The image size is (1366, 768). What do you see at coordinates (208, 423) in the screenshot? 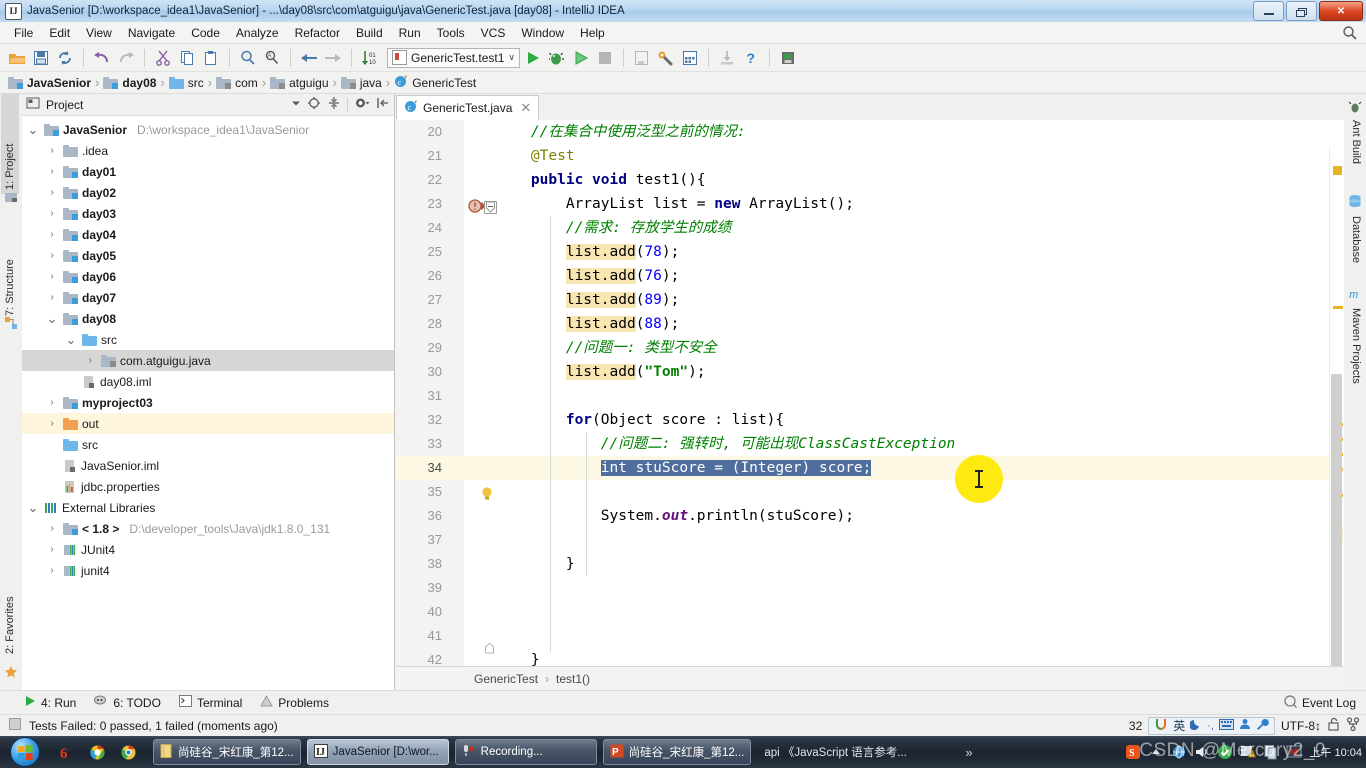
I see `tree-node-out: › out` at bounding box center [208, 423].